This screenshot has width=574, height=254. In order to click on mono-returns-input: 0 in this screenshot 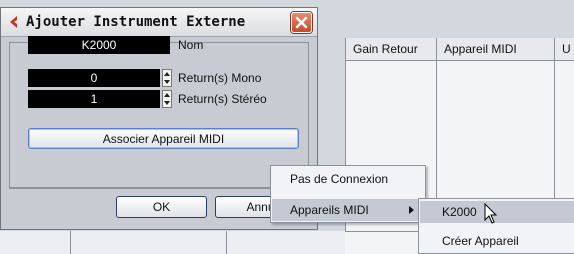, I will do `click(94, 78)`.